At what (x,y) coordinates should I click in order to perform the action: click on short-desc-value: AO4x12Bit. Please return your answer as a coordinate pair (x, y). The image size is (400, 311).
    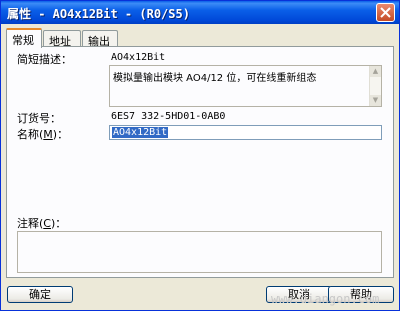
    Looking at the image, I should click on (138, 57).